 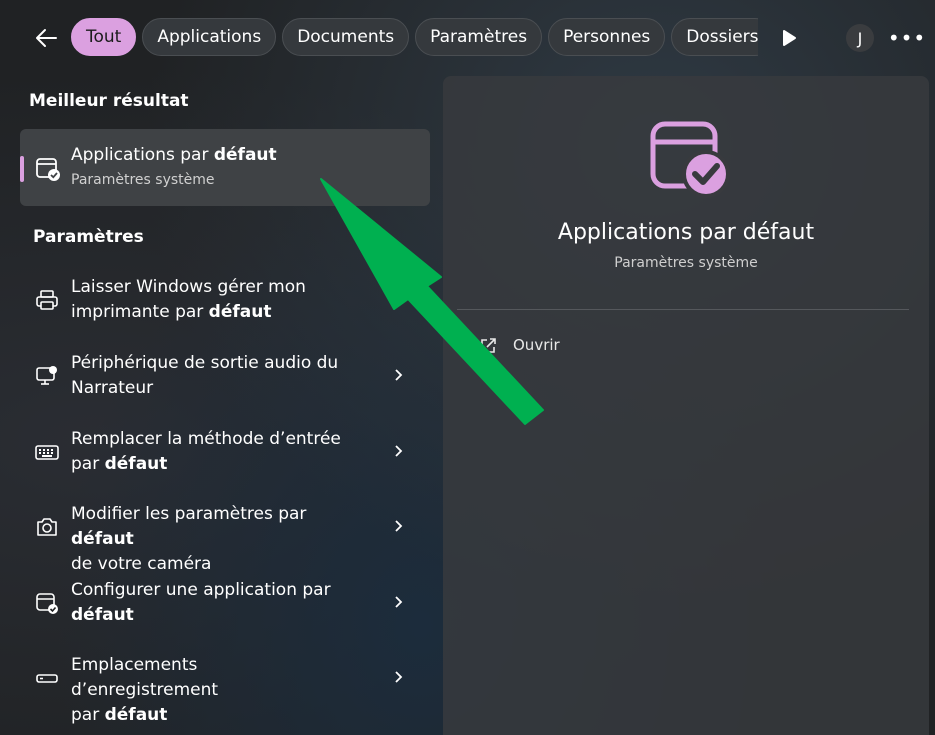 I want to click on play-icon, so click(x=789, y=38).